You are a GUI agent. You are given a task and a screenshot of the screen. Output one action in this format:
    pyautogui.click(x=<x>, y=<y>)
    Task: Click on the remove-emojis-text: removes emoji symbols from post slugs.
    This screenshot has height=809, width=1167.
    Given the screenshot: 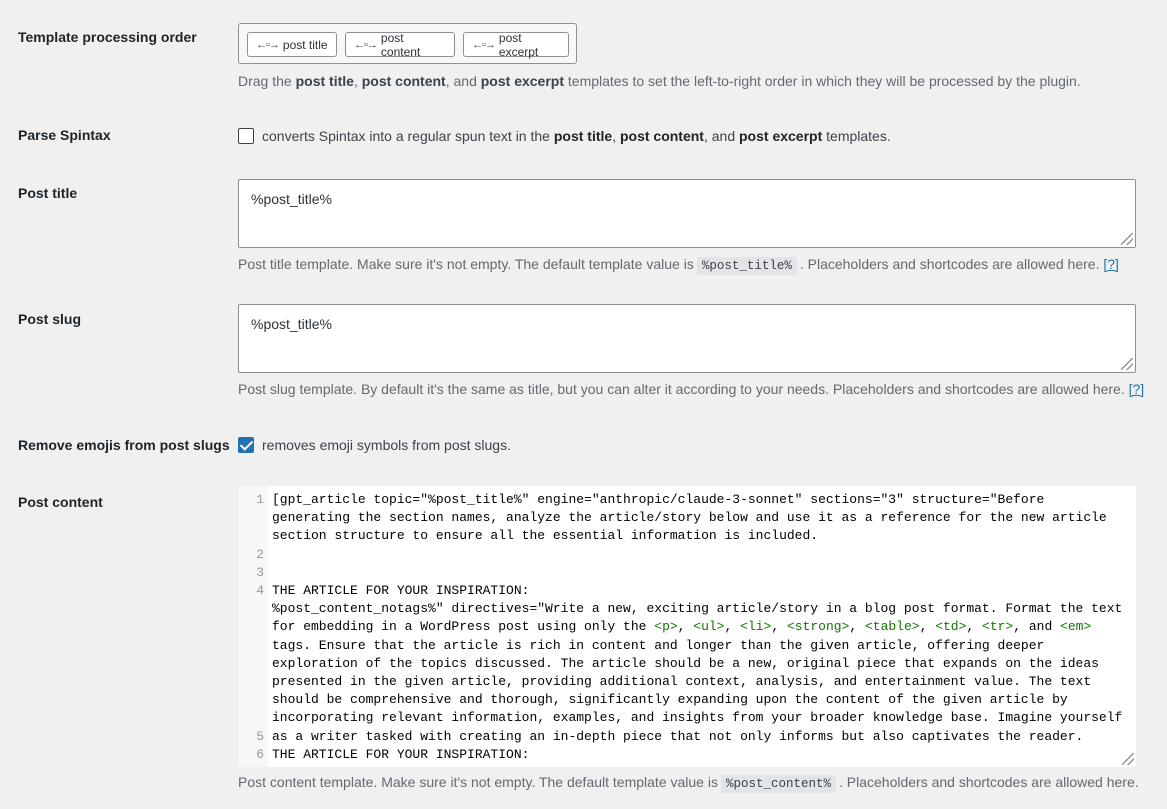 What is the action you would take?
    pyautogui.click(x=386, y=445)
    